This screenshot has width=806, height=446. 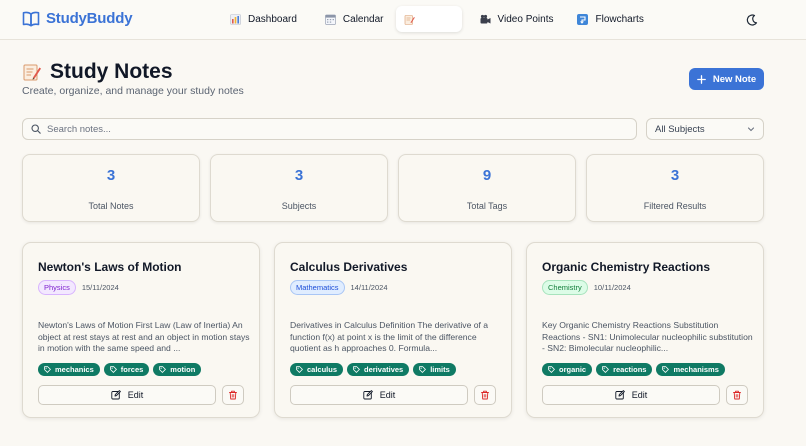 I want to click on tag-chip: forces, so click(x=126, y=369).